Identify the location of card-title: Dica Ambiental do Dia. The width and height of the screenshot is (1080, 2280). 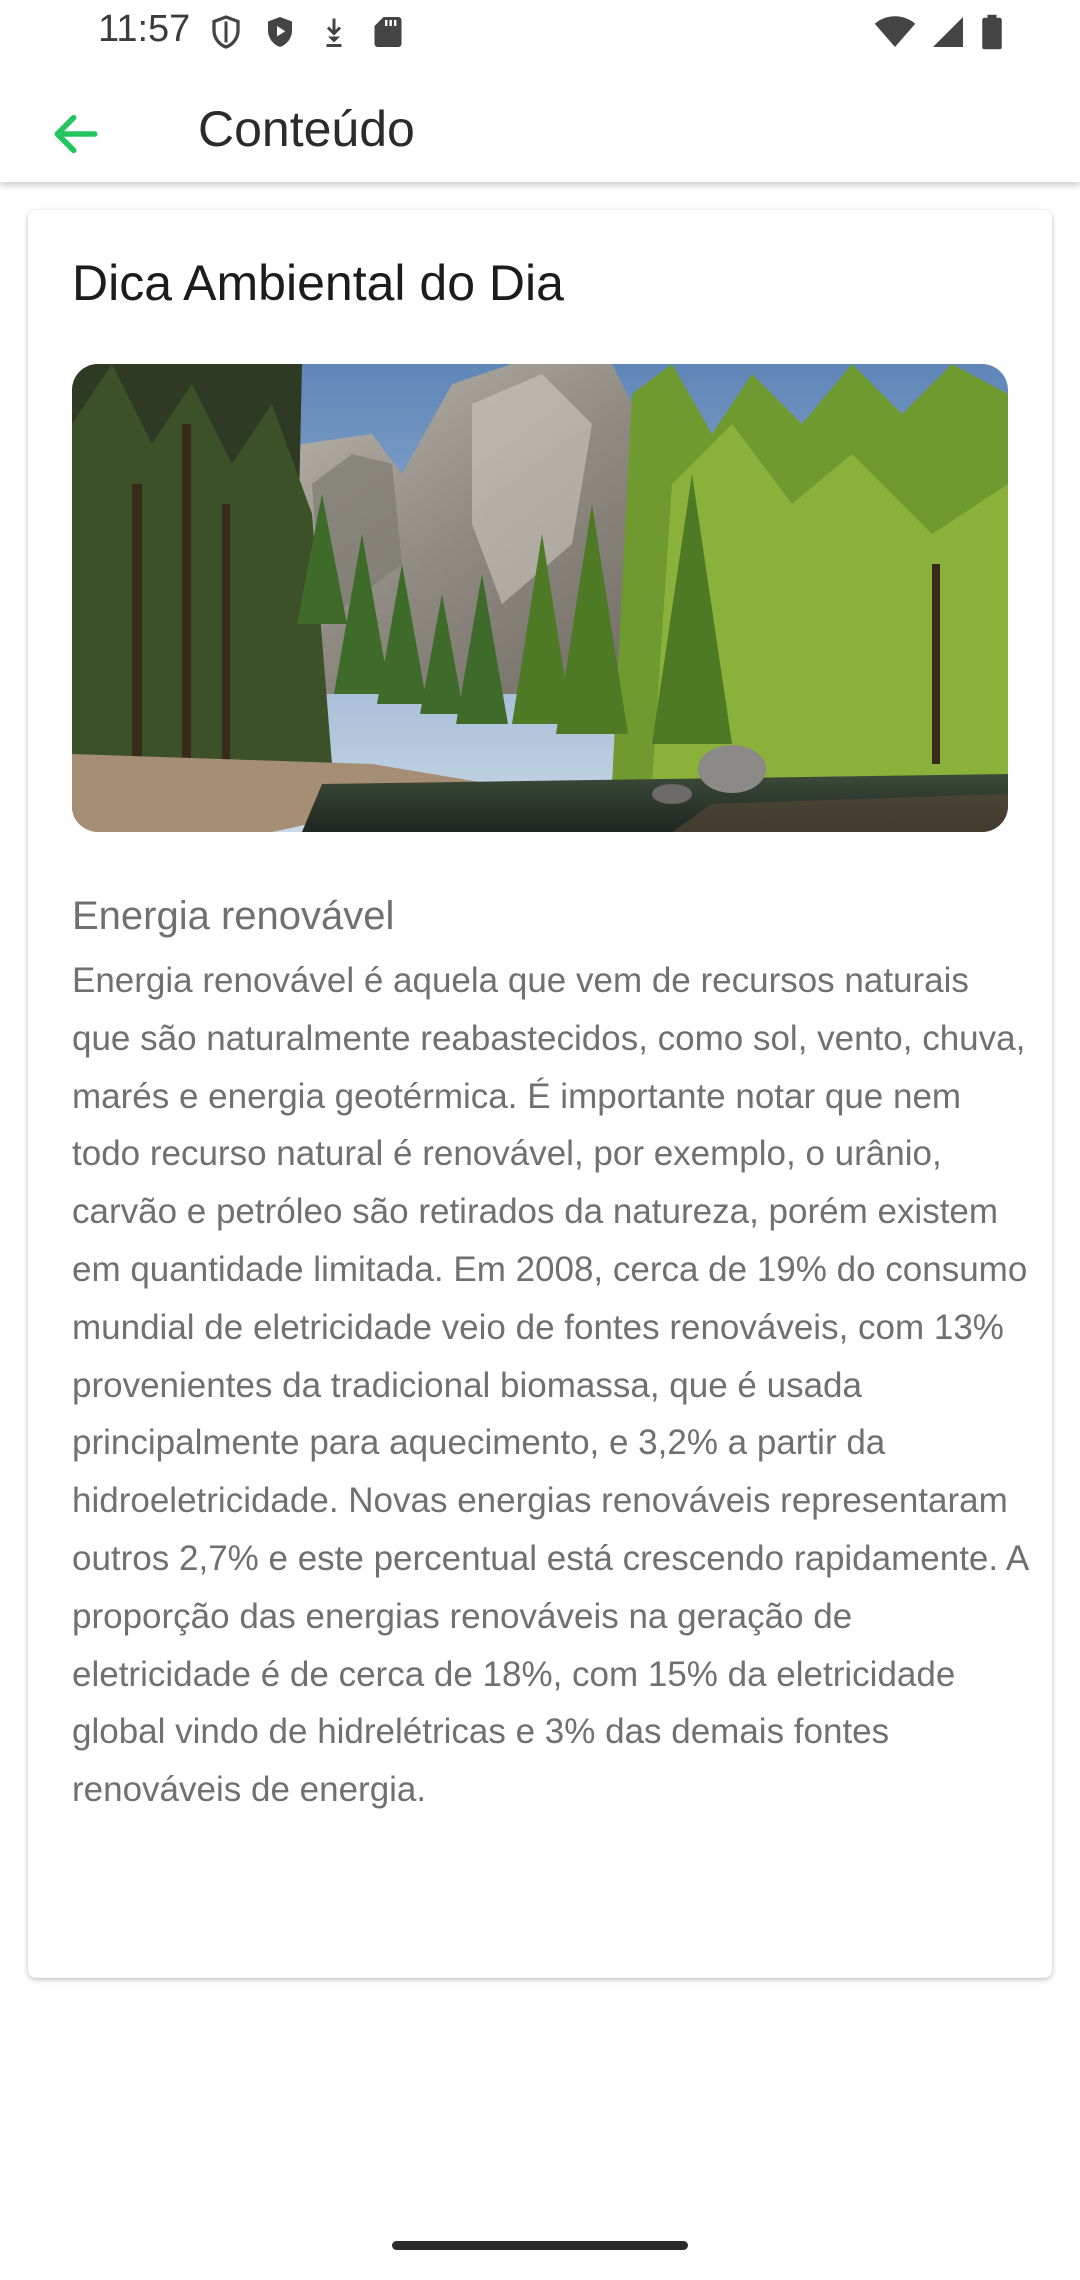
(318, 283).